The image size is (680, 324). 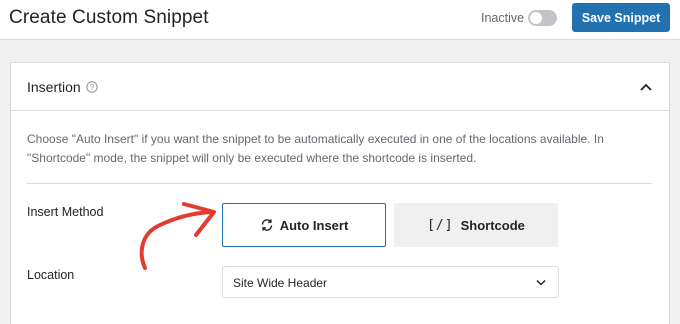 I want to click on page-title: Create Custom Snippet, so click(x=109, y=17).